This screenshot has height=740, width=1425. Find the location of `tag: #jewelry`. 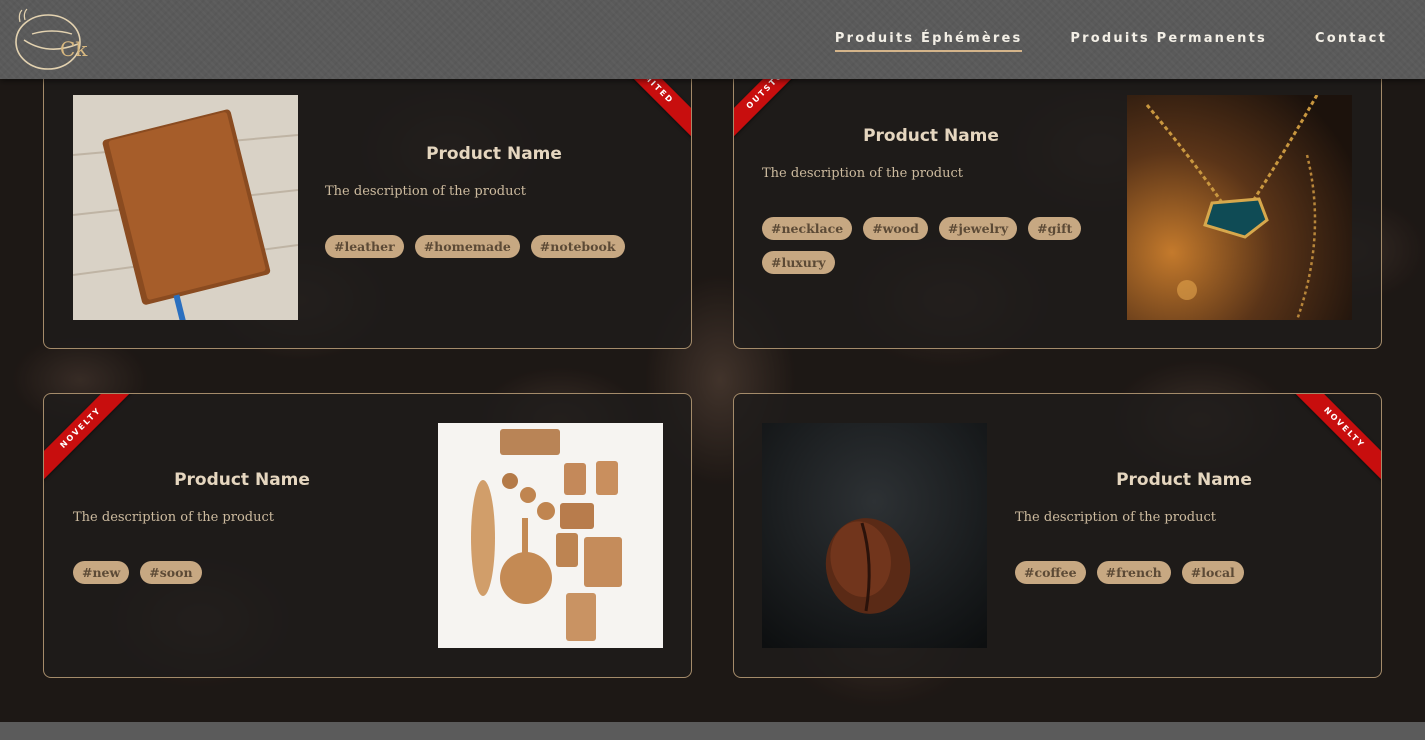

tag: #jewelry is located at coordinates (978, 228).